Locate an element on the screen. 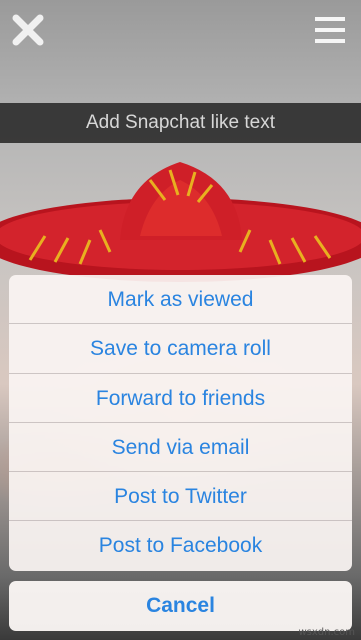 The image size is (361, 640). cancel-button: Cancel is located at coordinates (180, 606).